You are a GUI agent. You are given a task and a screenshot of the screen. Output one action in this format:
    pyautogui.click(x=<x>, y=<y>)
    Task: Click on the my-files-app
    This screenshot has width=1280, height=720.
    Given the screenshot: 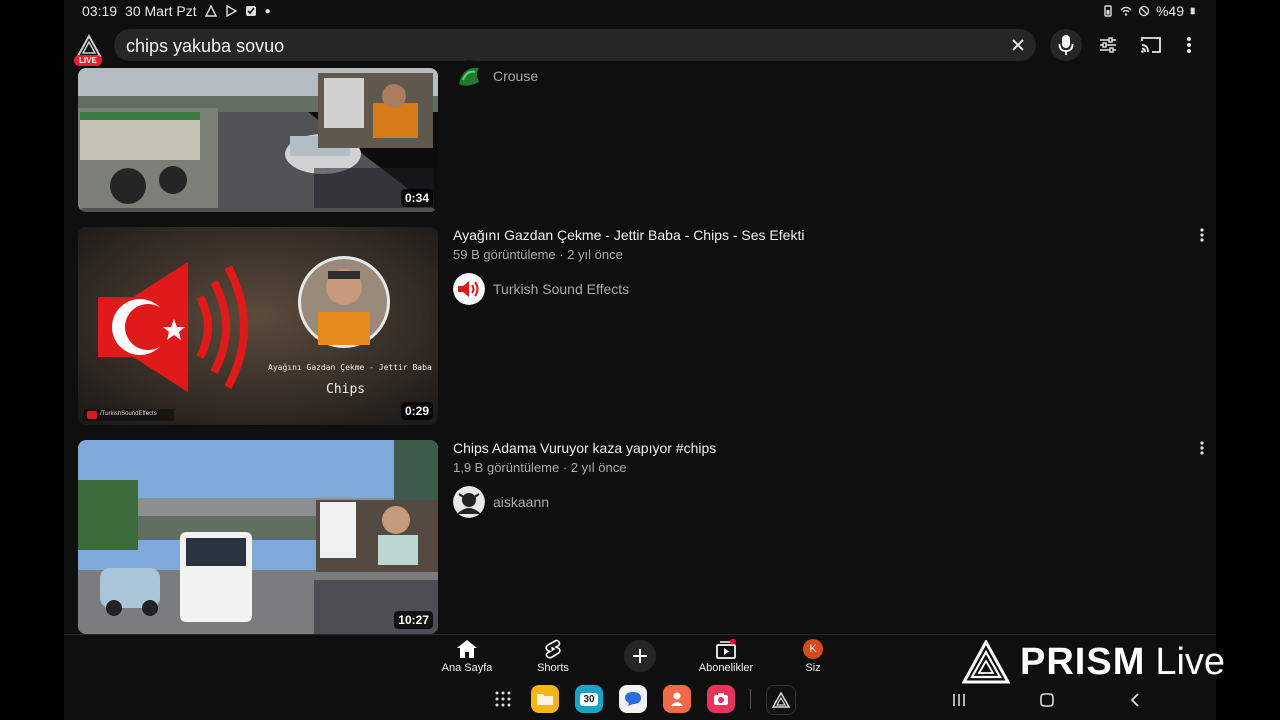 What is the action you would take?
    pyautogui.click(x=545, y=699)
    